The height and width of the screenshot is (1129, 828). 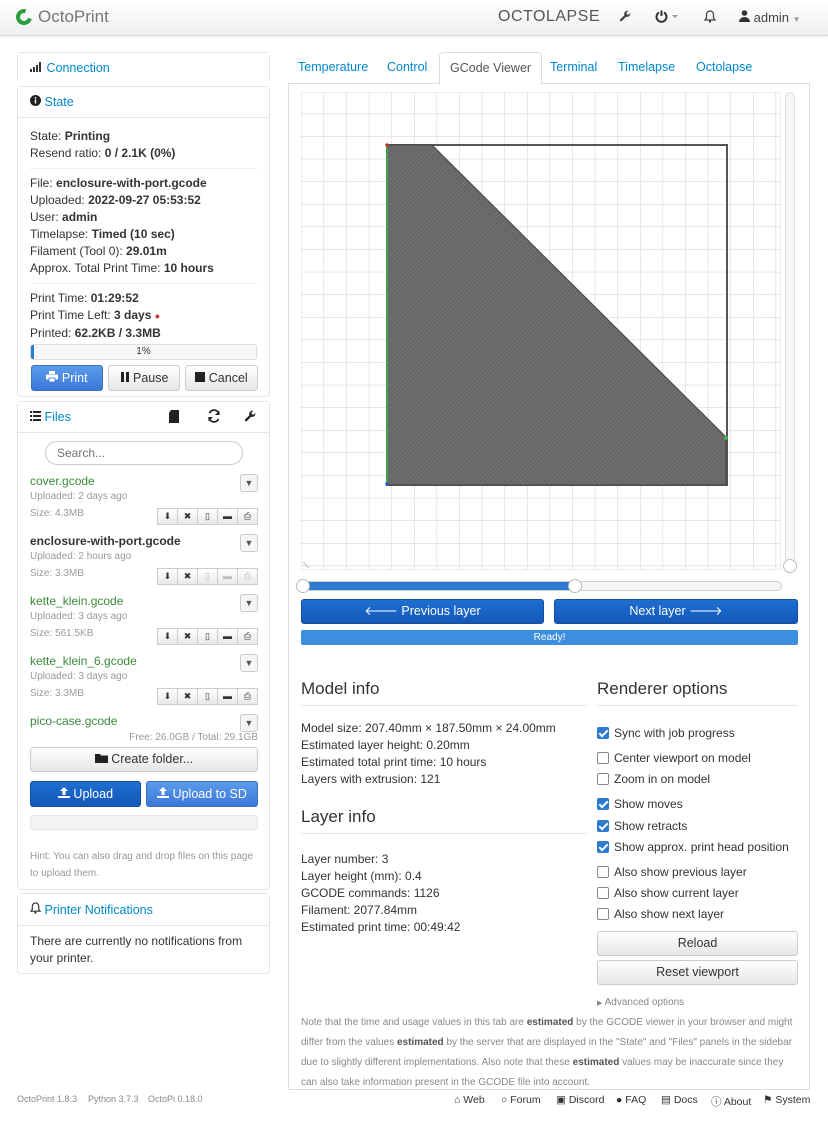 I want to click on tab-terminal: Terminal, so click(x=573, y=68).